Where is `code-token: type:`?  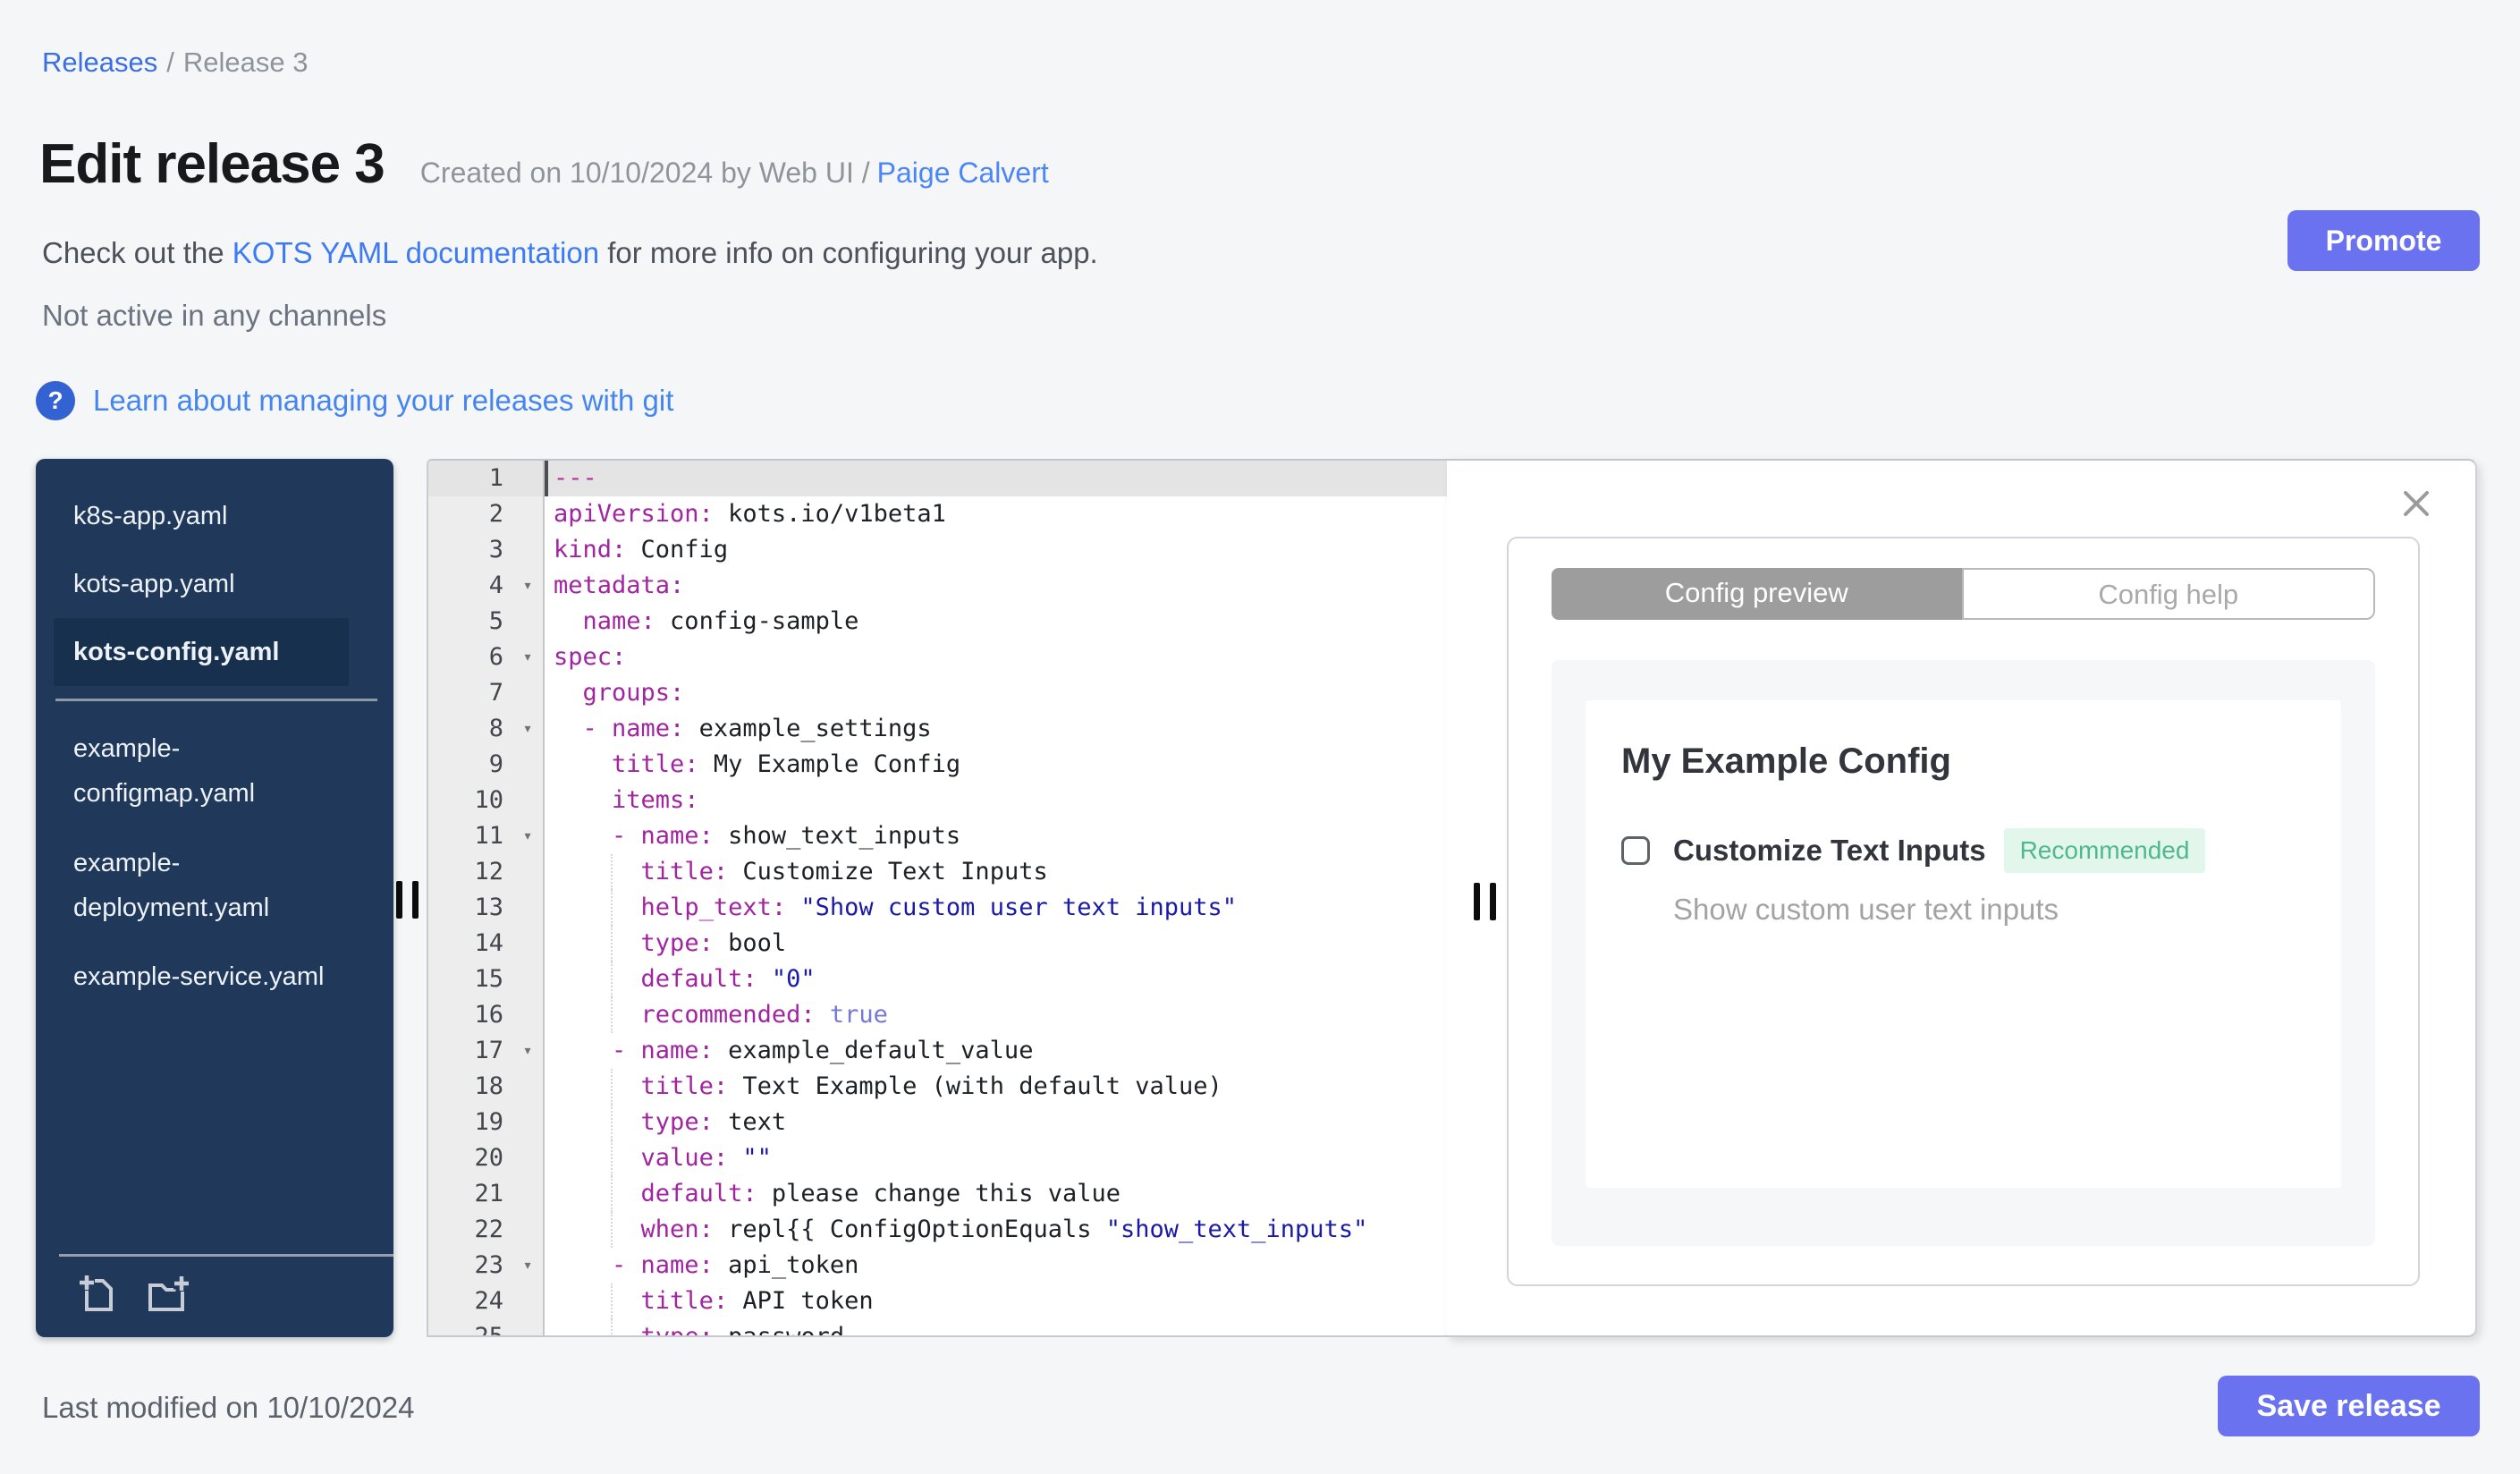 code-token: type: is located at coordinates (677, 943).